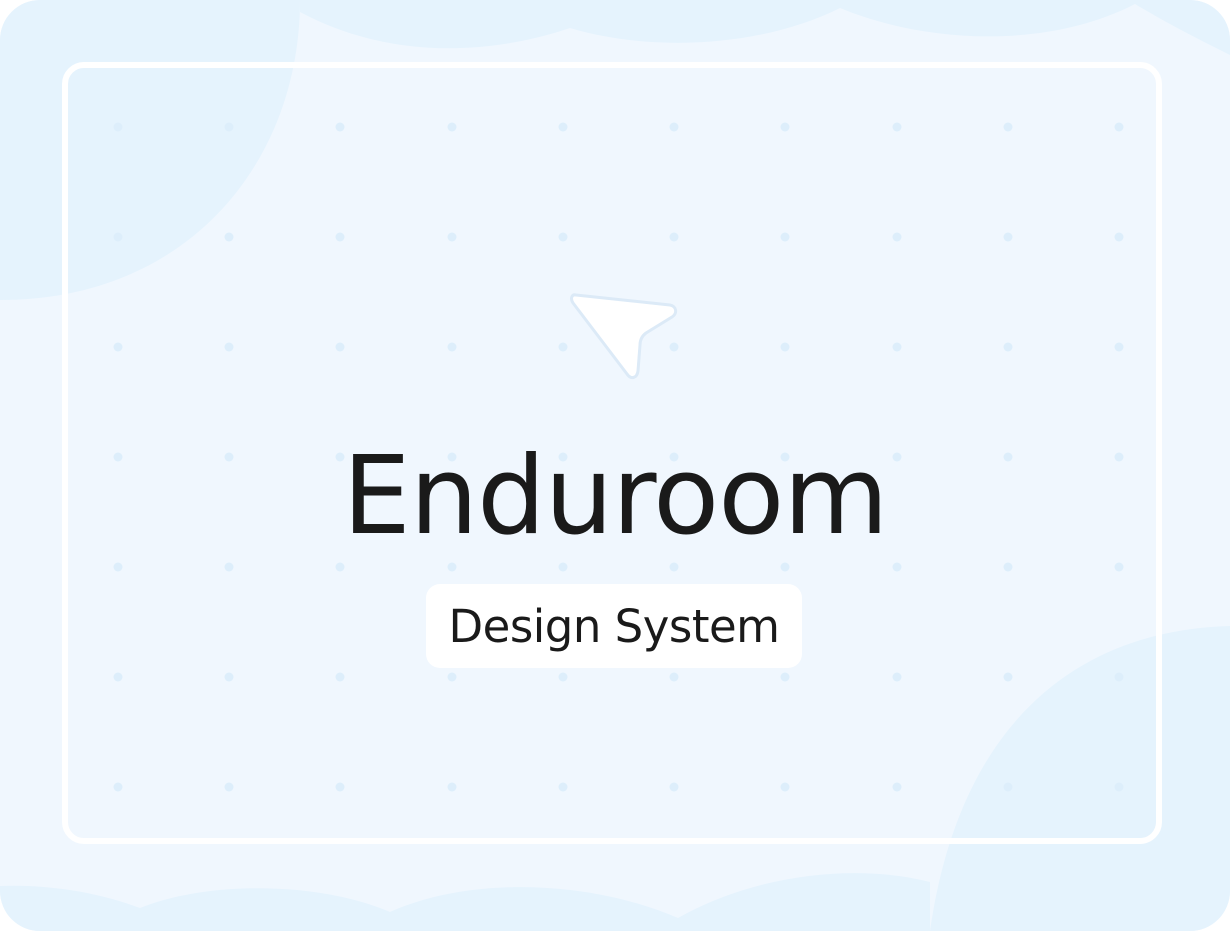  I want to click on brand-subtitle: Design System, so click(614, 626).